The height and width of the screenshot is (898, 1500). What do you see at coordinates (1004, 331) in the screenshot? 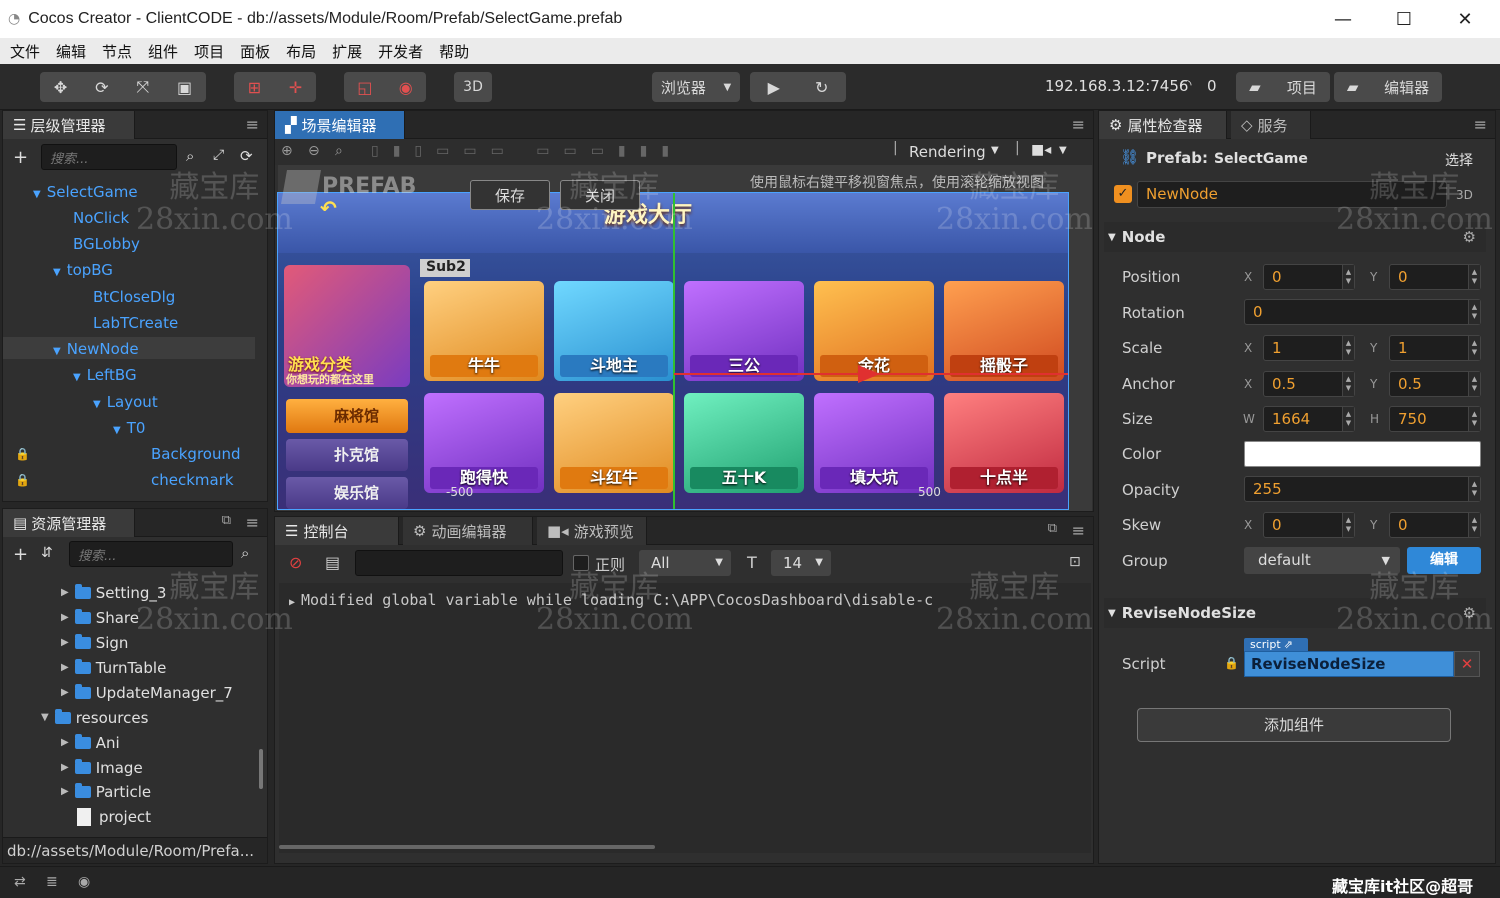
I see `game-card: 摇骰子` at bounding box center [1004, 331].